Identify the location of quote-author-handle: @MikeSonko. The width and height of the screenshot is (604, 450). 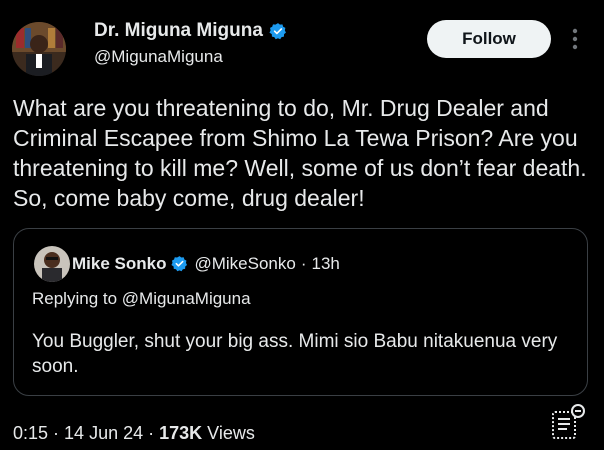
(244, 264).